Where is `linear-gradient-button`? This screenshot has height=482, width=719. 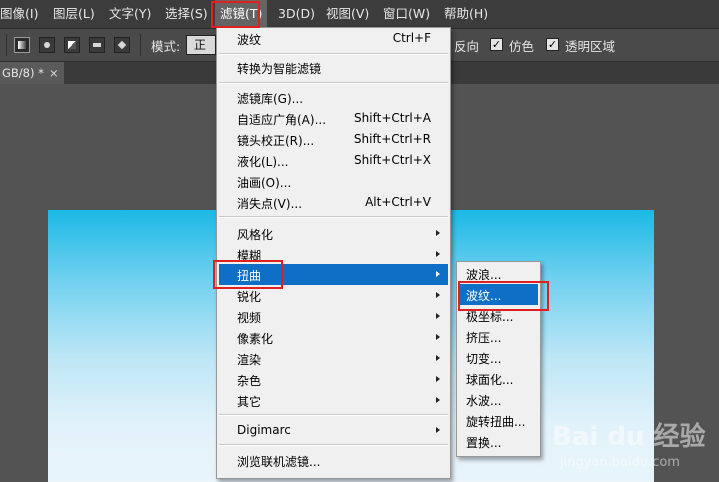 linear-gradient-button is located at coordinates (22, 45).